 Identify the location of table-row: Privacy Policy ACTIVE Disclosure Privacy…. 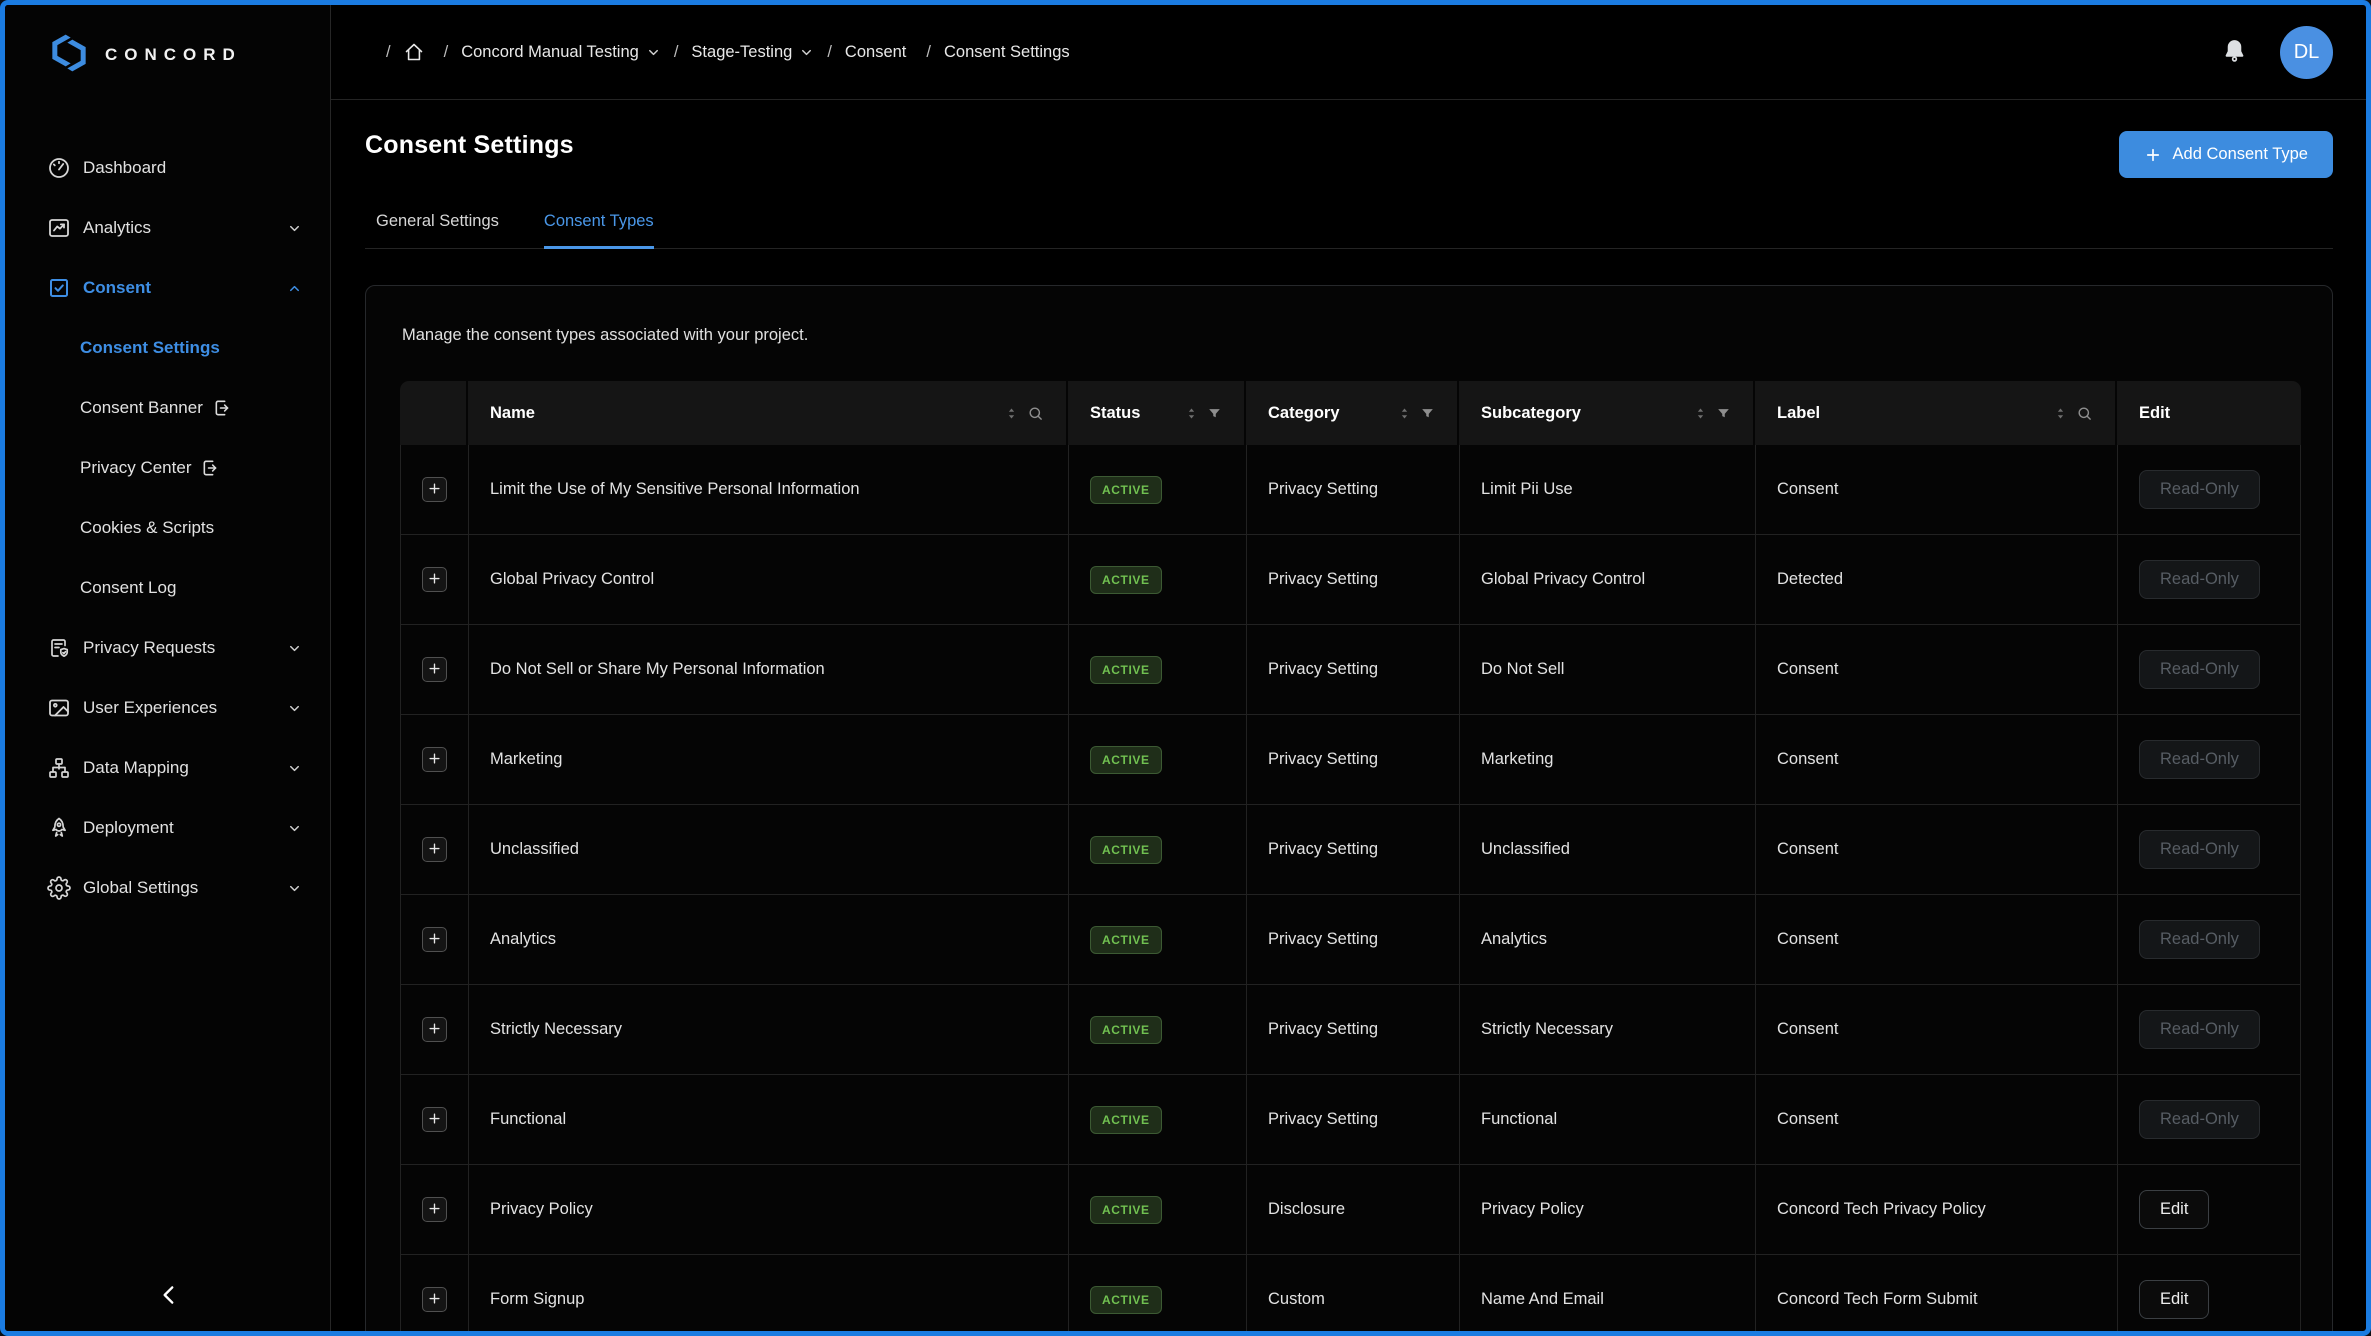
(1350, 1210).